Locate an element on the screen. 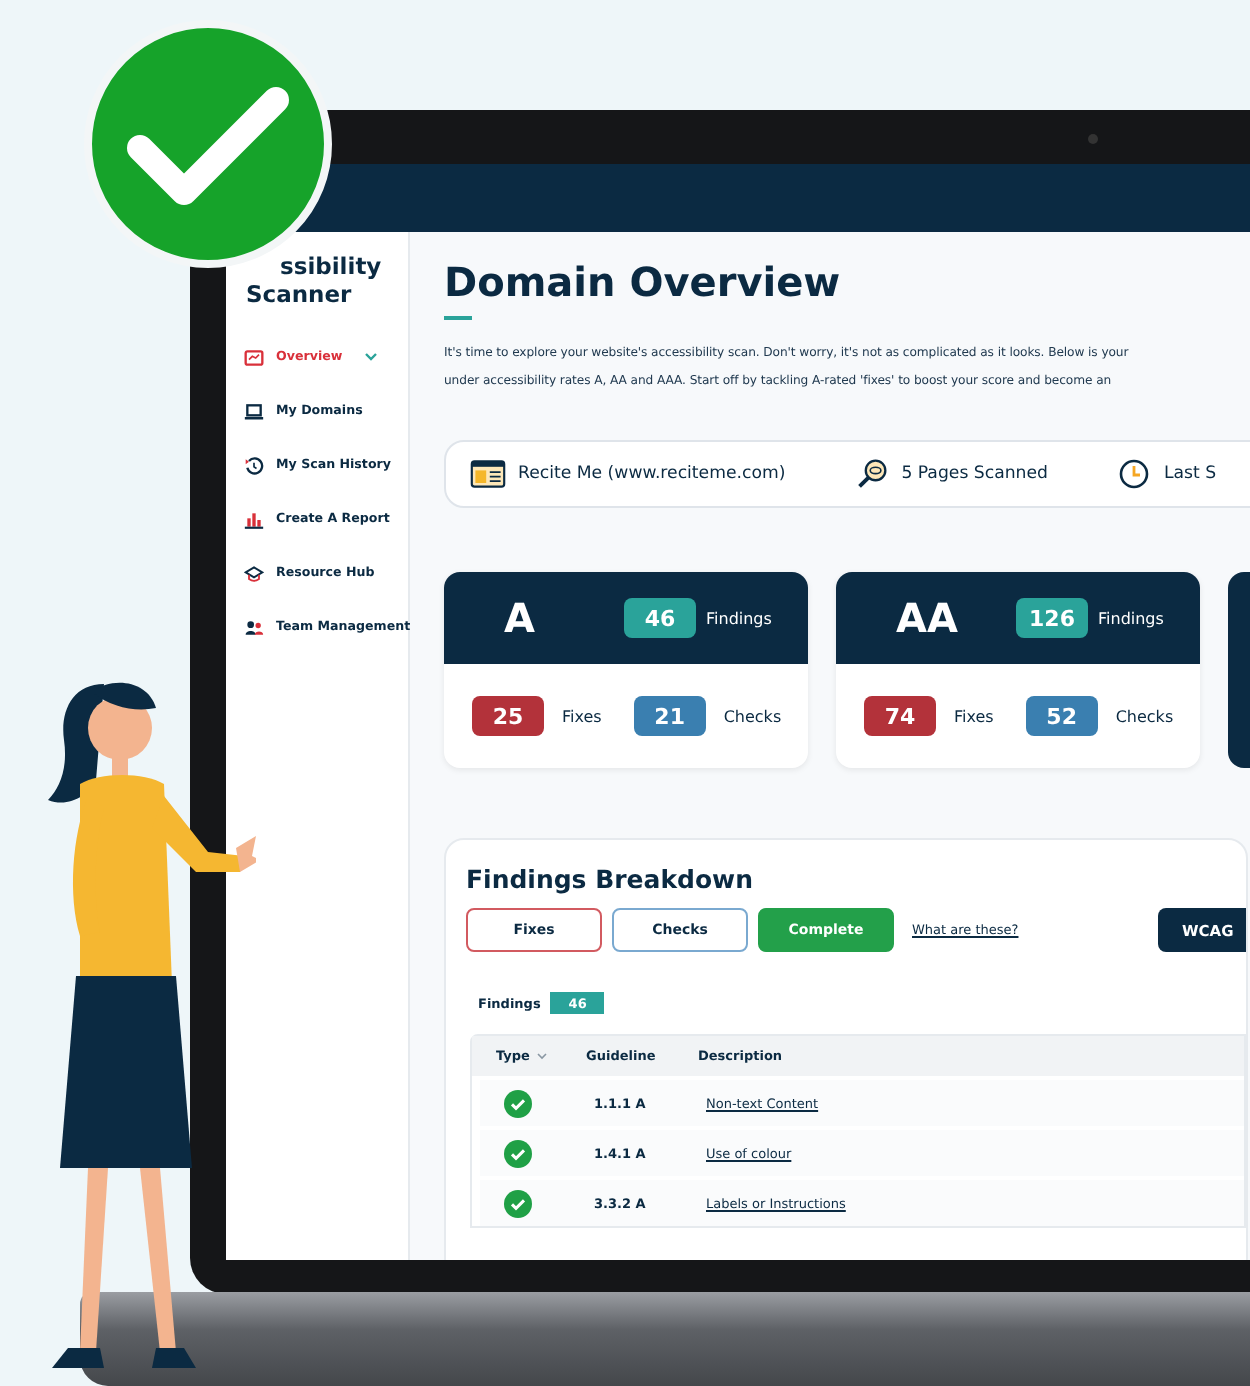  clock-icon is located at coordinates (1133, 474).